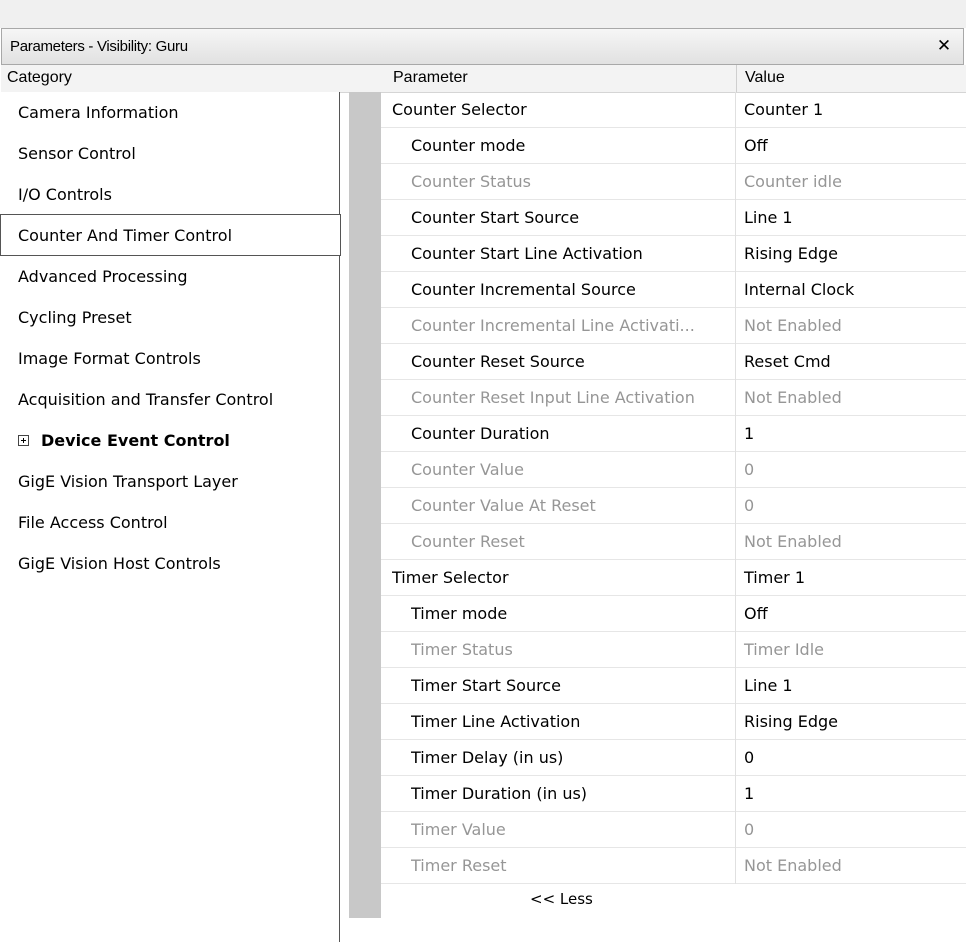  What do you see at coordinates (787, 361) in the screenshot?
I see `parameter-value: Reset Cmd` at bounding box center [787, 361].